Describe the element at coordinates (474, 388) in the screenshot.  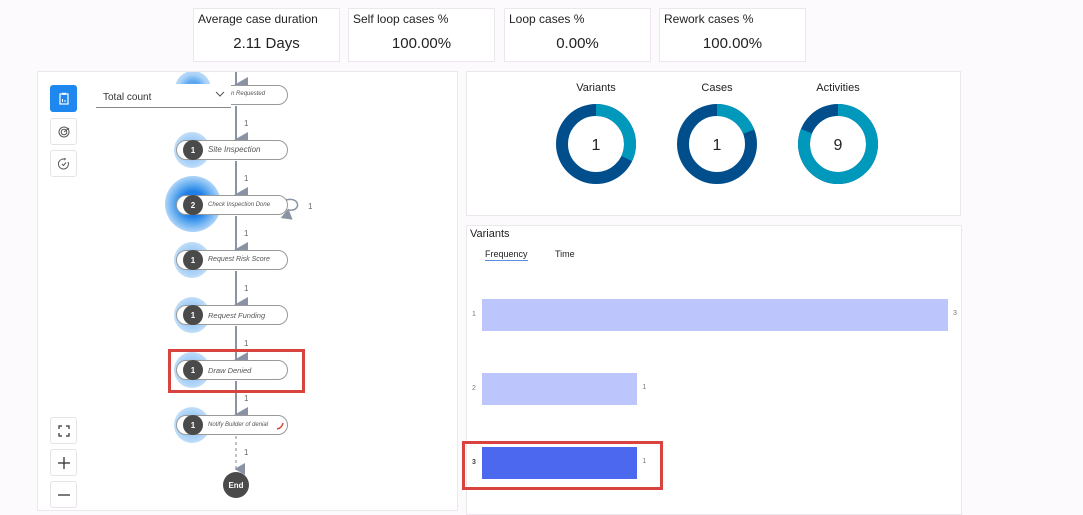
I see `bar-category-label: 2` at that location.